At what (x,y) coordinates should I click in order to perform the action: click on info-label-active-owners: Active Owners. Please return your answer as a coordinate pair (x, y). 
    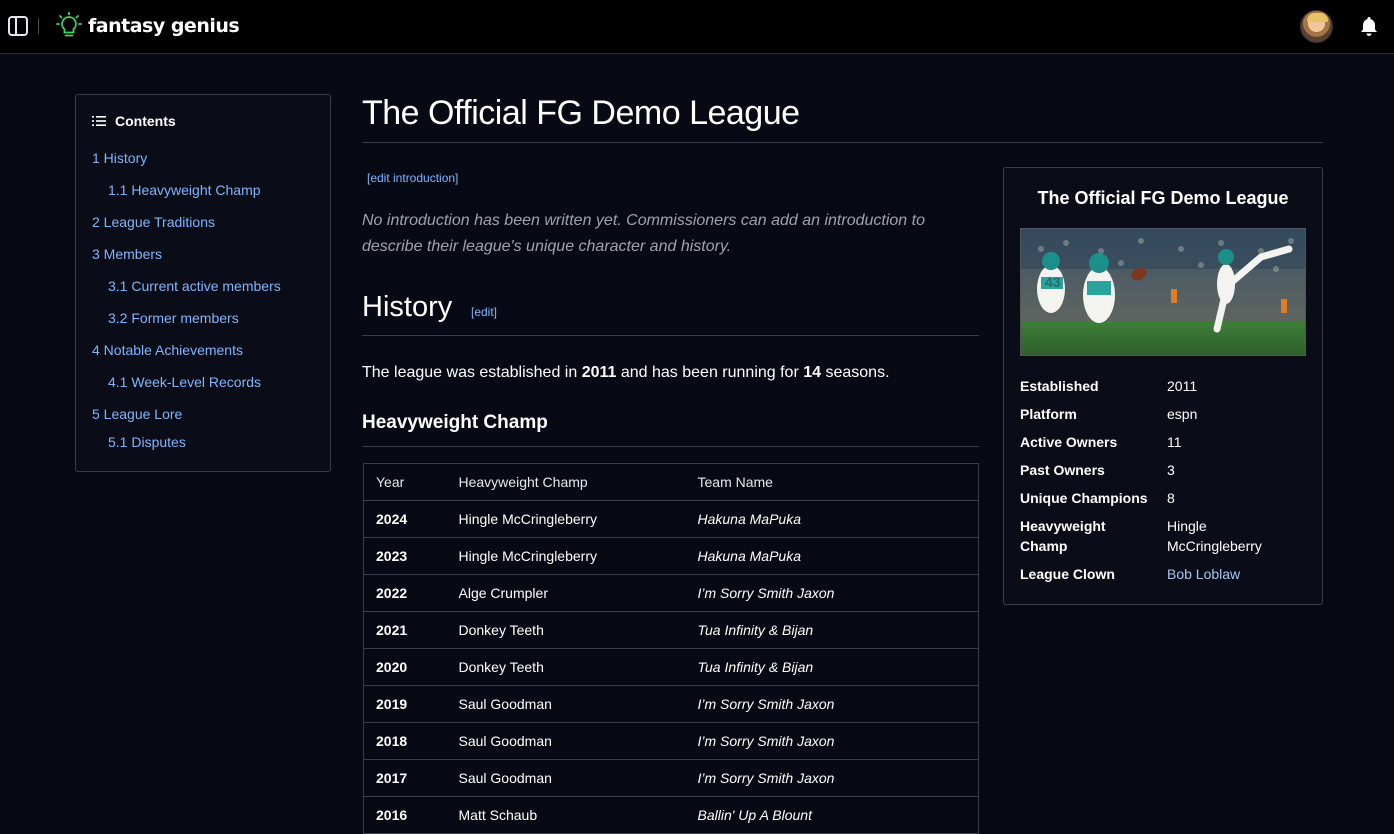
    Looking at the image, I should click on (1069, 442).